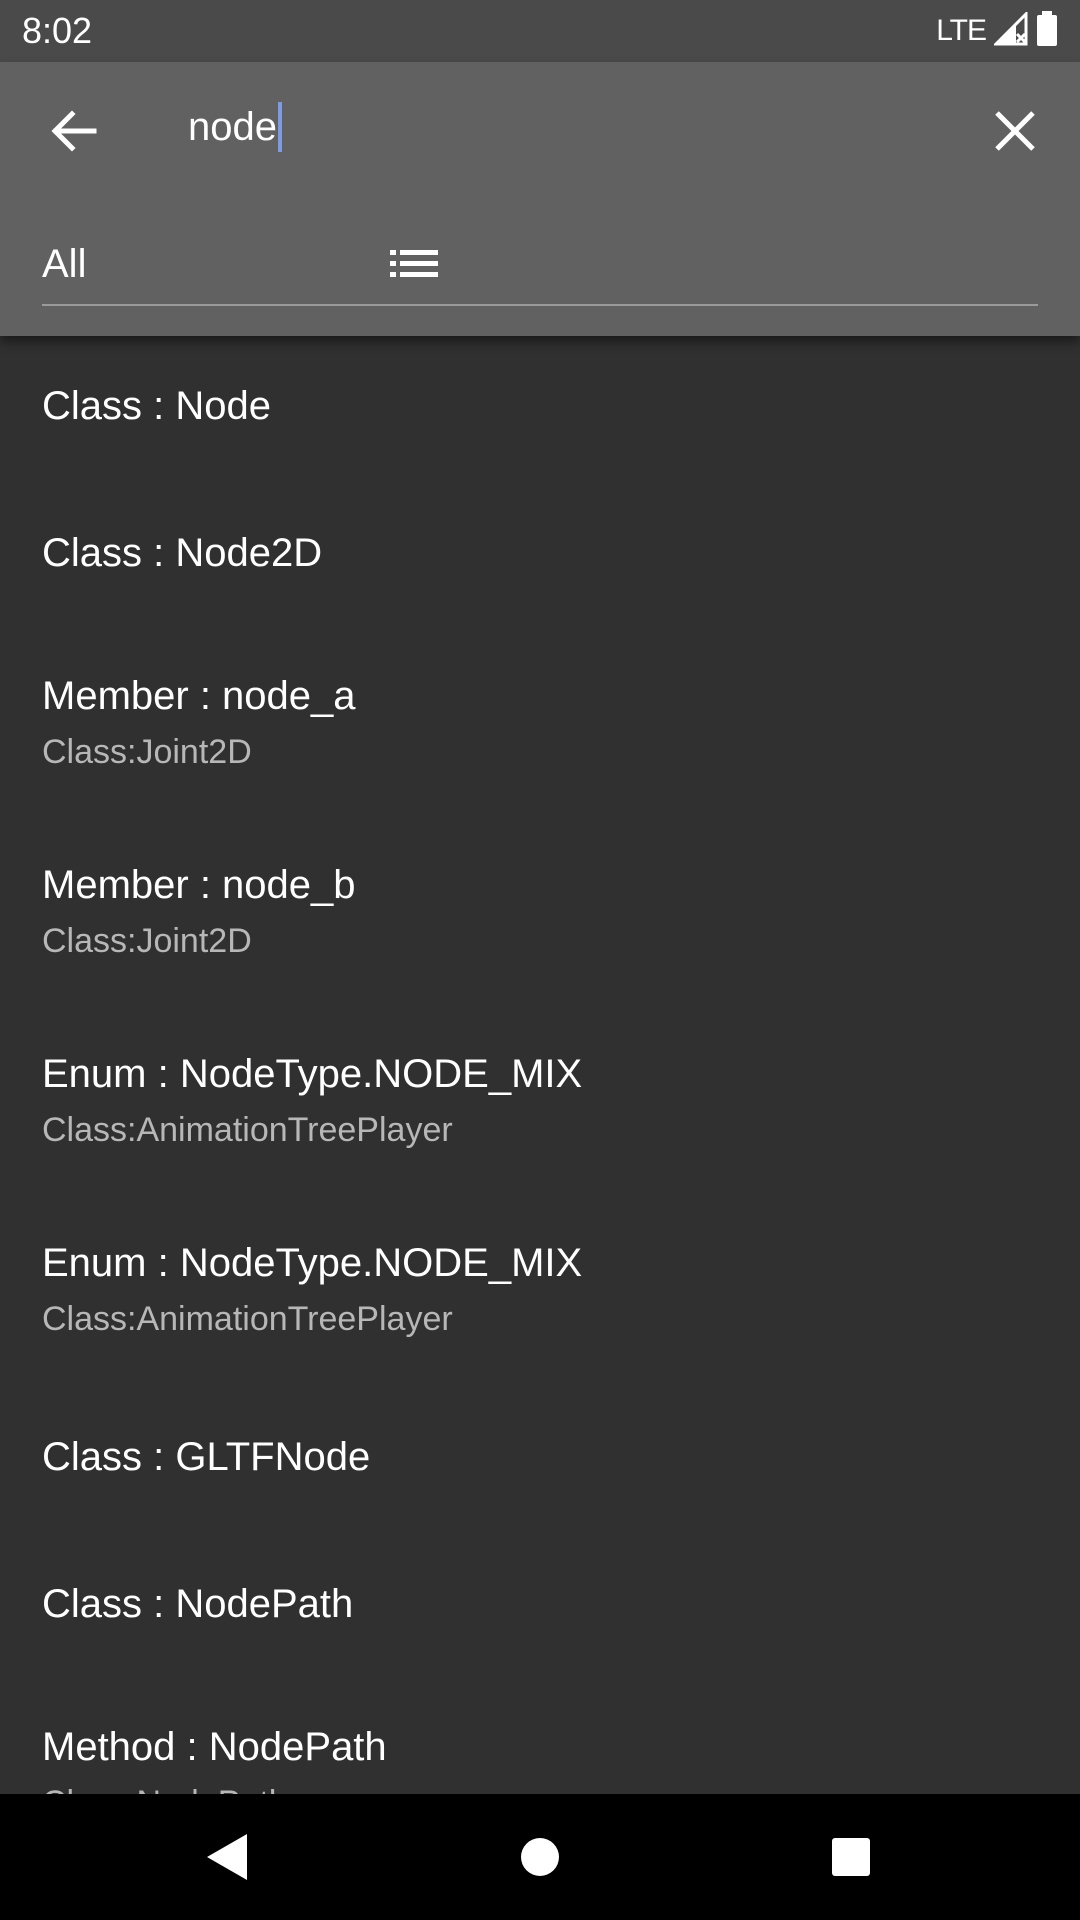 This screenshot has width=1080, height=1920. Describe the element at coordinates (199, 696) in the screenshot. I see `result-title: Member : node_a` at that location.